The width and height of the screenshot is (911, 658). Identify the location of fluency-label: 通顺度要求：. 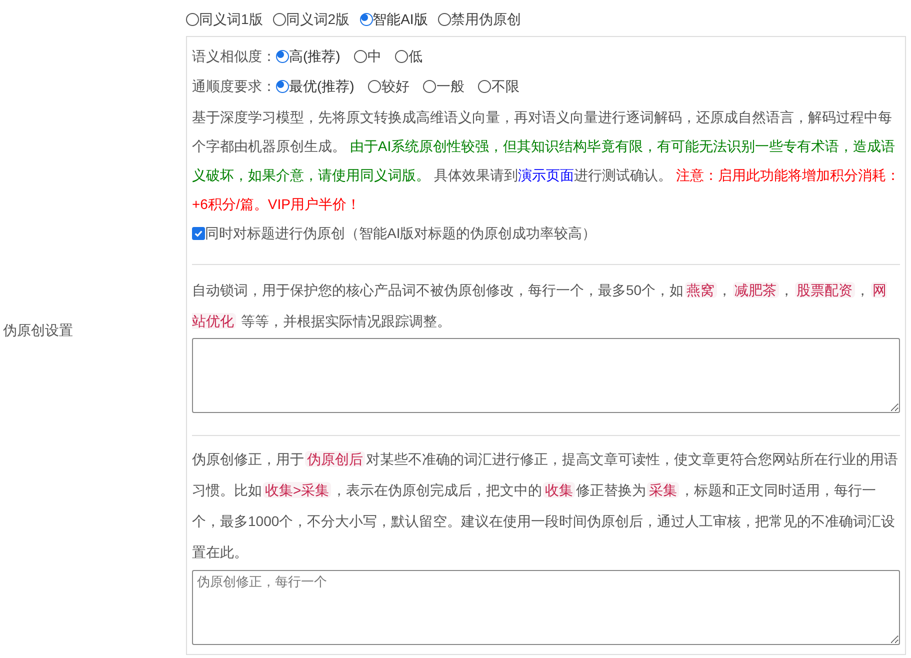
(234, 86).